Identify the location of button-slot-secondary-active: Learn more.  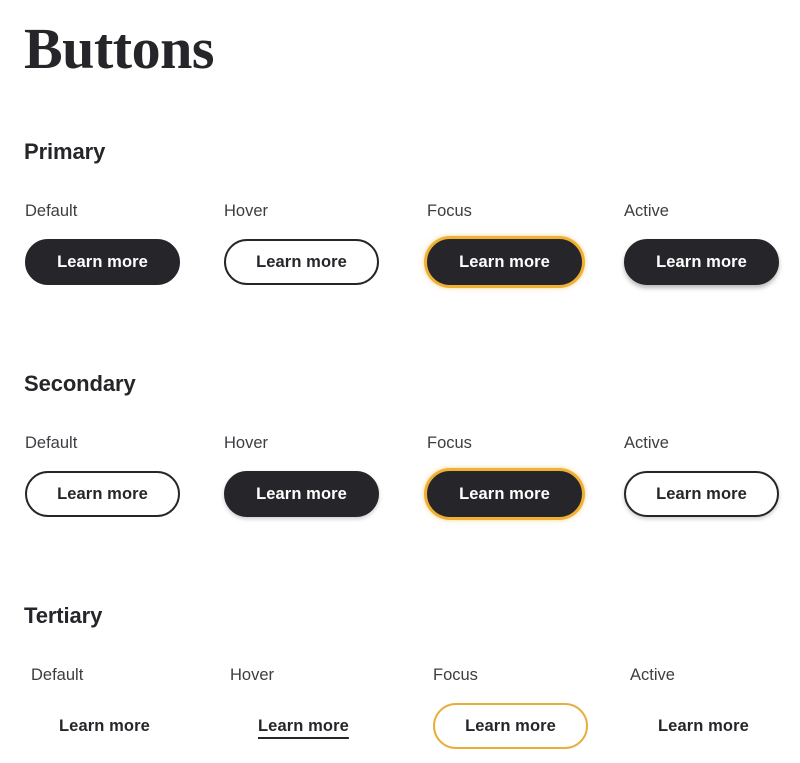
(712, 494).